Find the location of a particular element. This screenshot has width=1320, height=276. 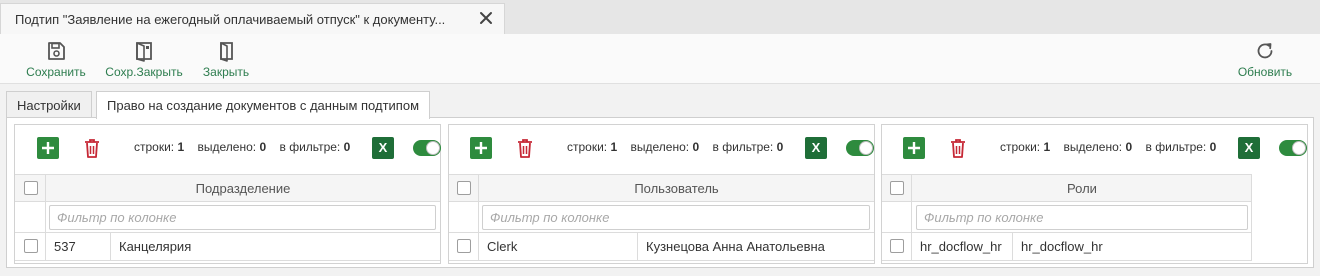

column-header: Подразделение is located at coordinates (243, 188).